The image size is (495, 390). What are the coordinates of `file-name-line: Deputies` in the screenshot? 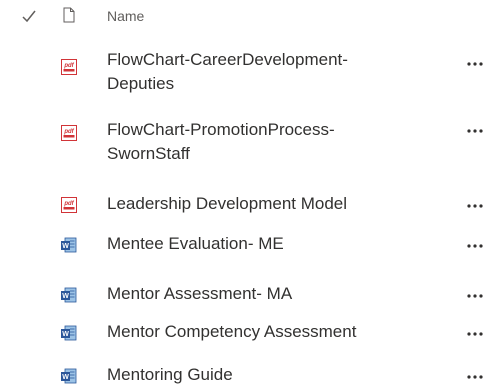 It's located at (141, 83).